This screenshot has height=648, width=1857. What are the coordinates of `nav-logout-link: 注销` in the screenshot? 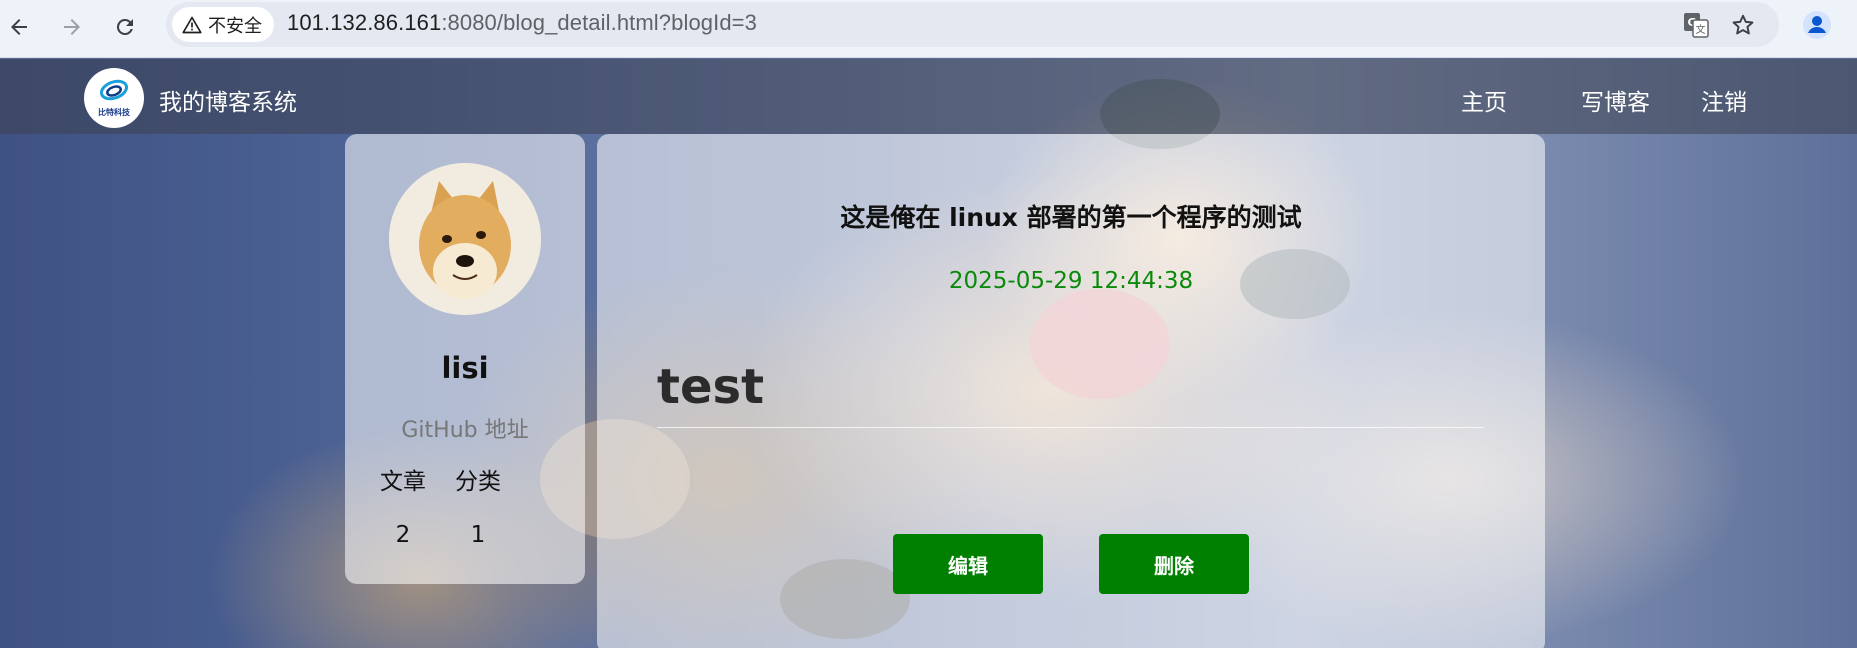 It's located at (1724, 100).